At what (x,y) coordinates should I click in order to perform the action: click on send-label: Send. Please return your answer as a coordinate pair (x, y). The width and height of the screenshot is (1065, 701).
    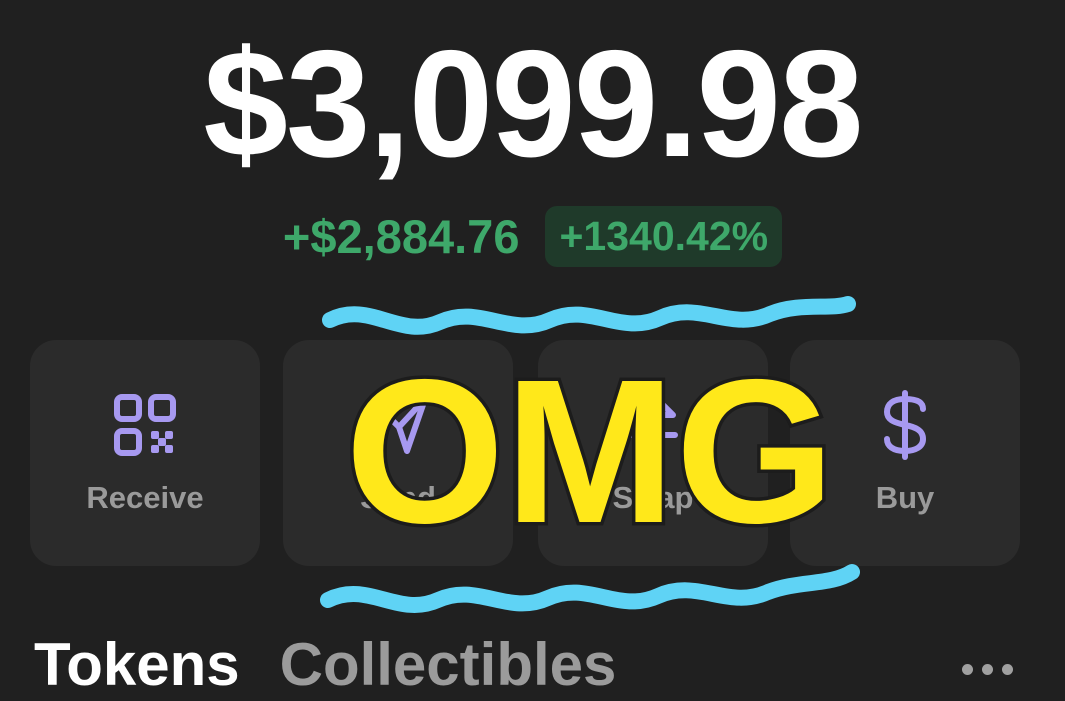
    Looking at the image, I should click on (398, 497).